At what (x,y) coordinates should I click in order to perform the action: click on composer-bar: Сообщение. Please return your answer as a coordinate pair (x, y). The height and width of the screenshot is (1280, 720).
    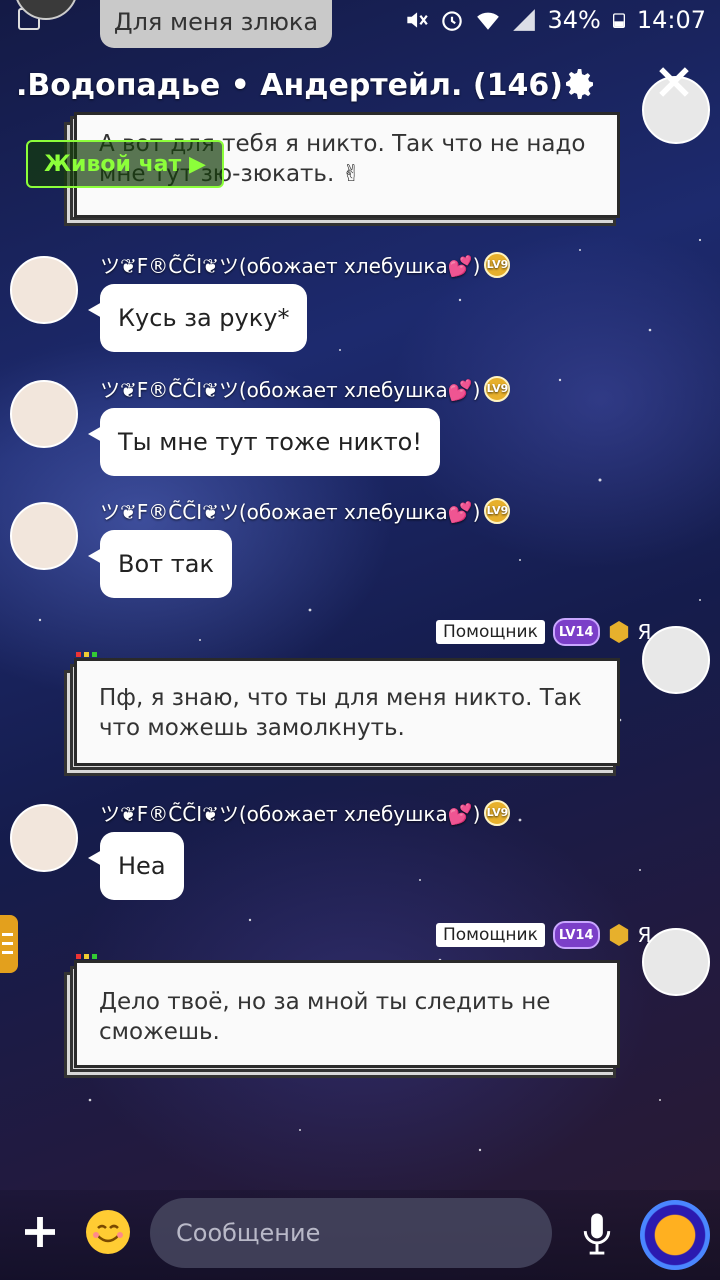
    Looking at the image, I should click on (360, 1235).